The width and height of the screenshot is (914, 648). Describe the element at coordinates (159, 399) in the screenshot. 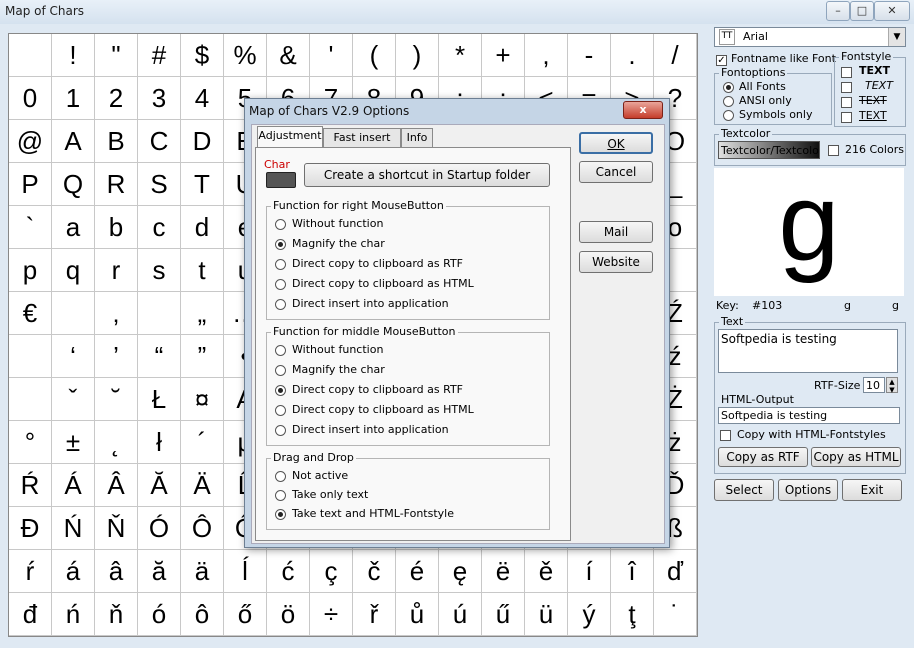

I see `char-cell: Ł` at that location.